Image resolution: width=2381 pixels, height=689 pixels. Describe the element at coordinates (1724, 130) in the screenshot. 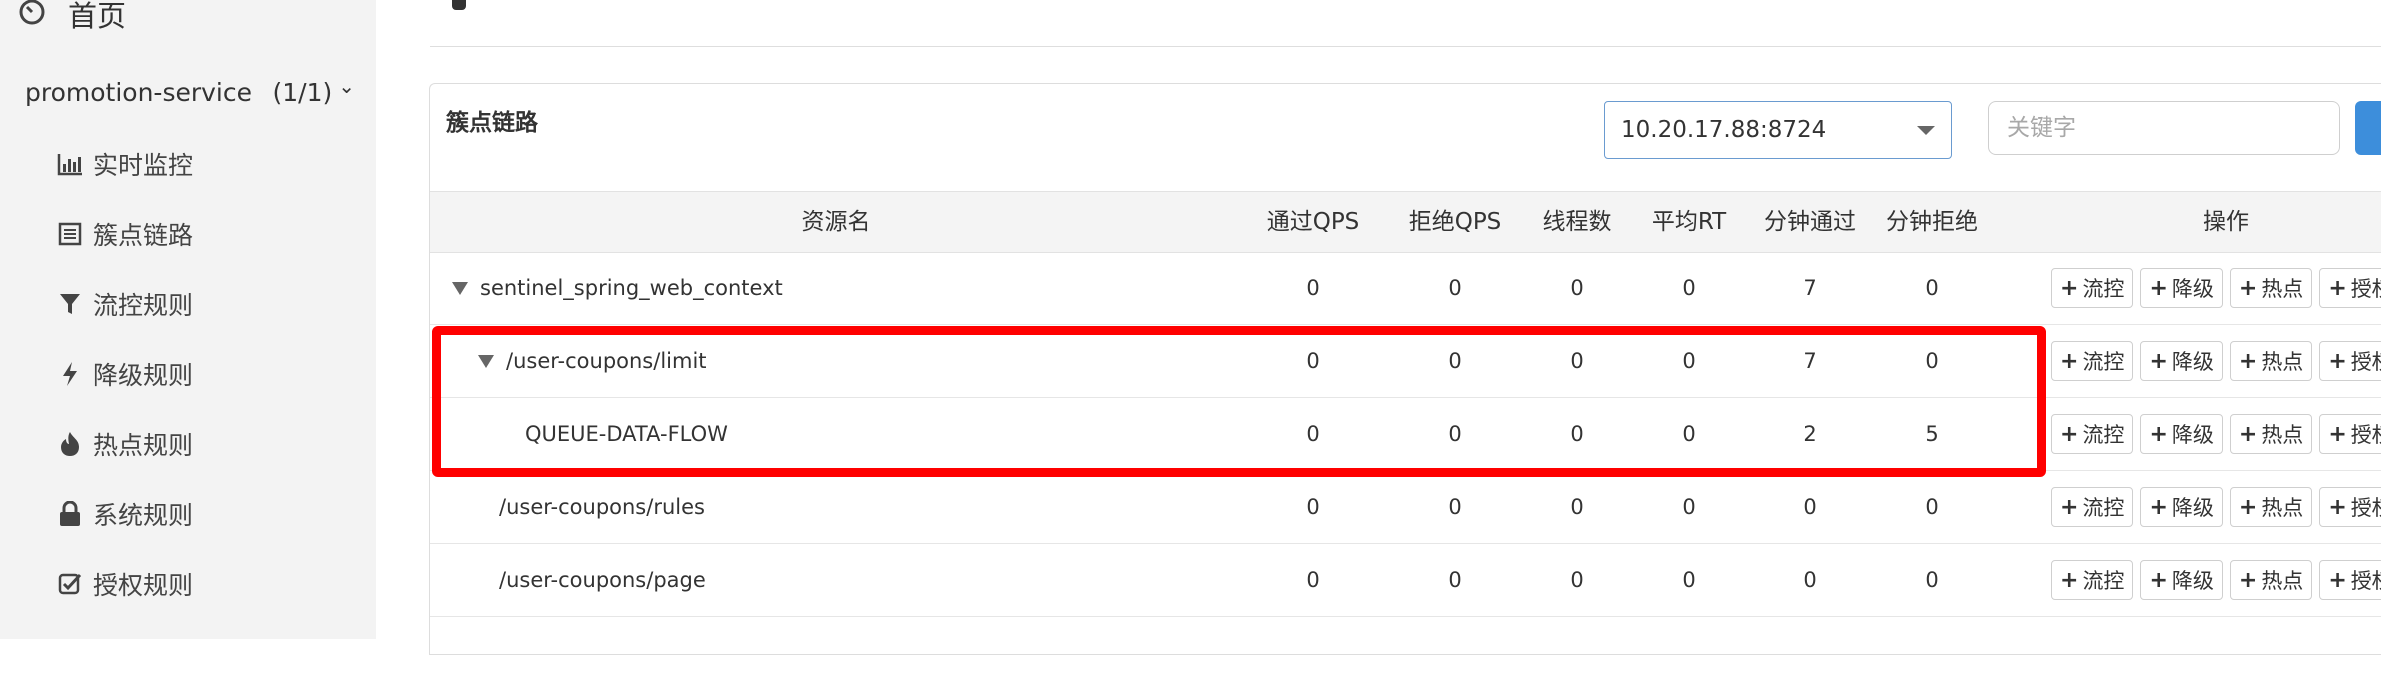

I see `machine-select-value: 10.20.17.88:8724` at that location.